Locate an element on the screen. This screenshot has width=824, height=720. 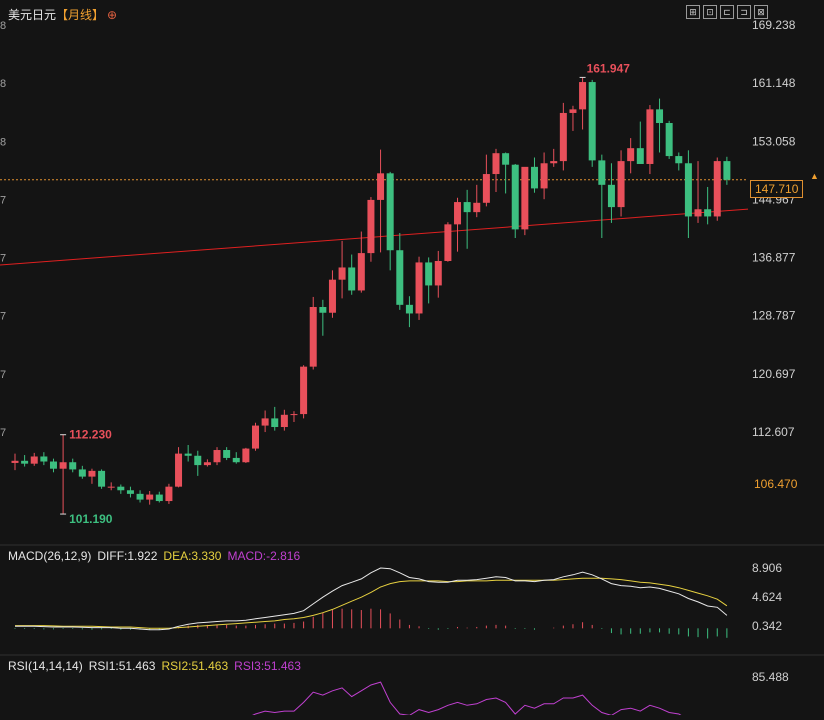
price-tick-label: 169.238 is located at coordinates (774, 25).